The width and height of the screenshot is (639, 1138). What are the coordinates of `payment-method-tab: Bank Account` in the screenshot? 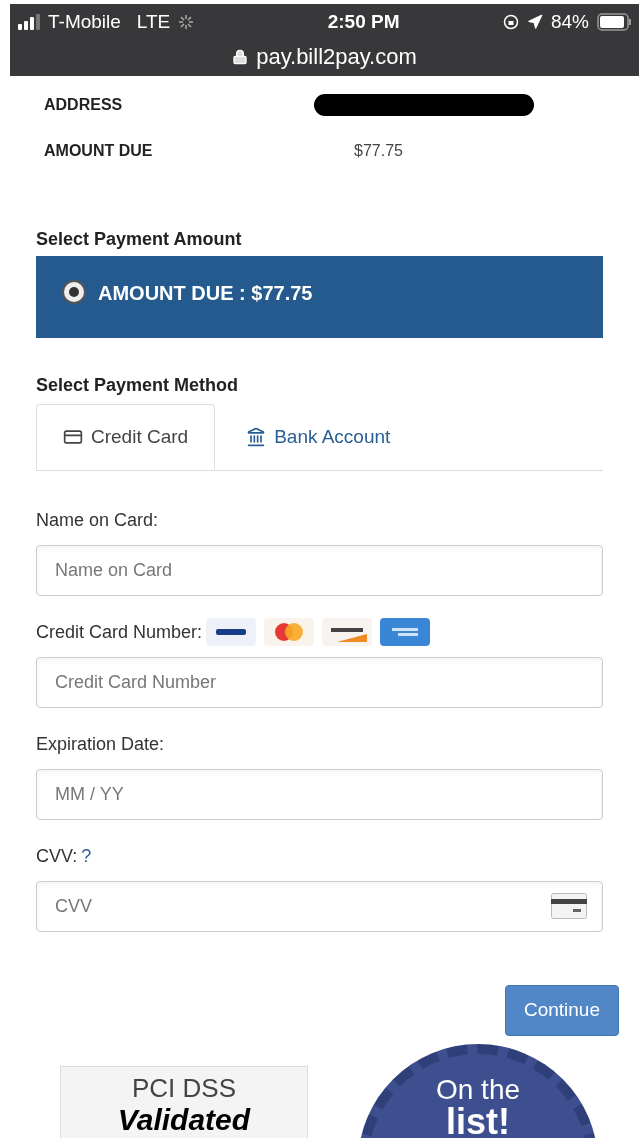 It's located at (318, 437).